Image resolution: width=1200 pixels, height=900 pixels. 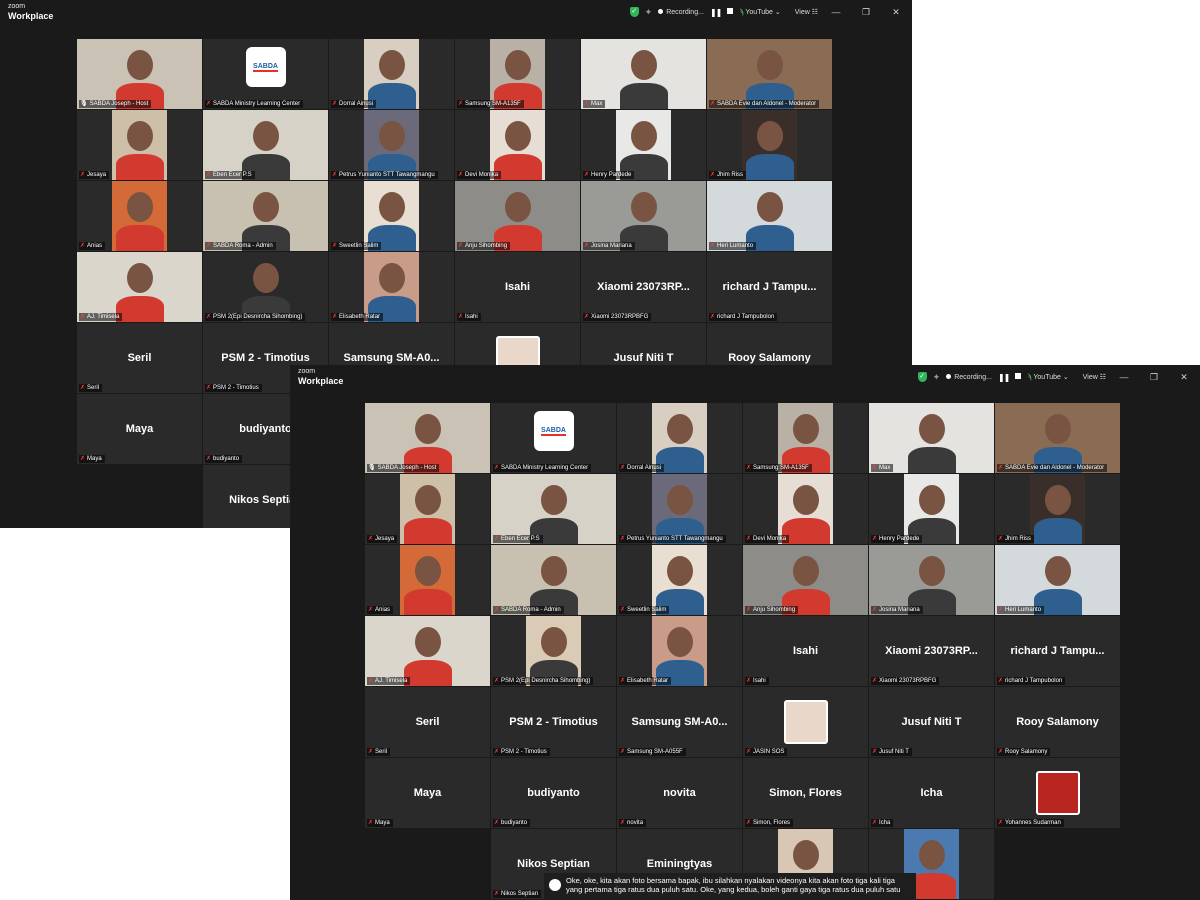 I want to click on participant-label-text: Anju Sihombing, so click(x=486, y=246).